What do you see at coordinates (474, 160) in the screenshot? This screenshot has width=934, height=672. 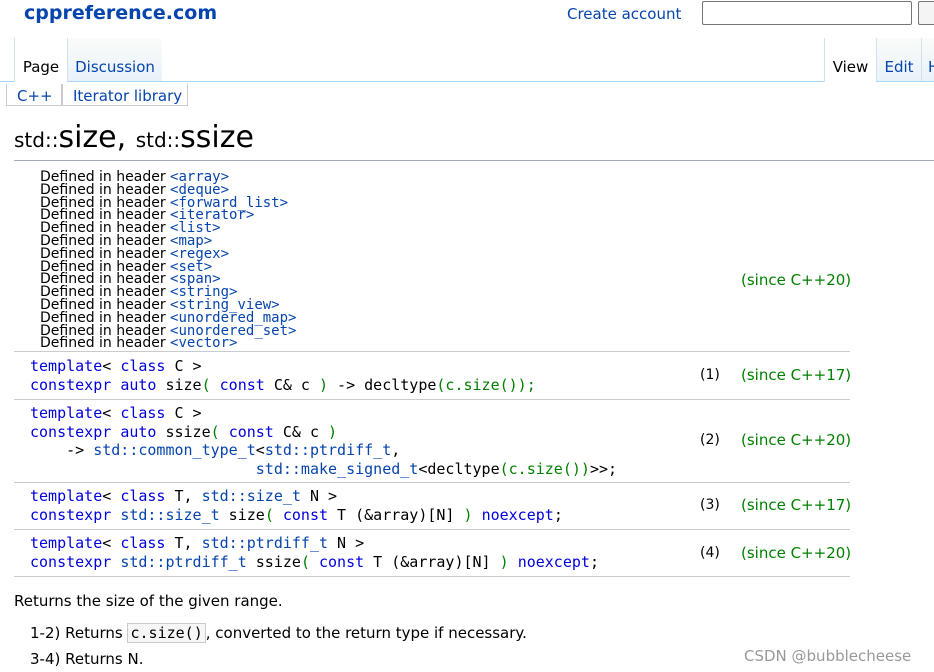 I see `title-divider` at bounding box center [474, 160].